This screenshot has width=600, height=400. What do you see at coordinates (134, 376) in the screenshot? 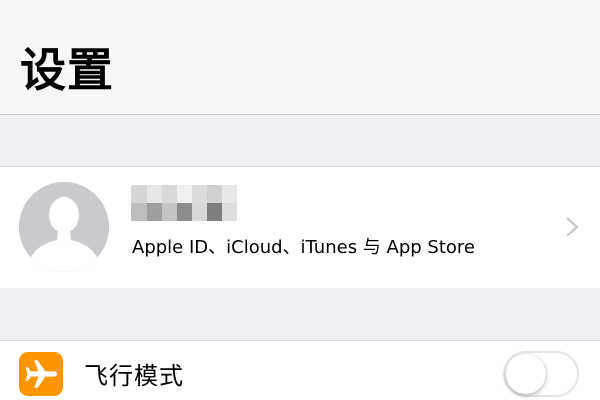
I see `airplane-mode-label: 飞行模式` at bounding box center [134, 376].